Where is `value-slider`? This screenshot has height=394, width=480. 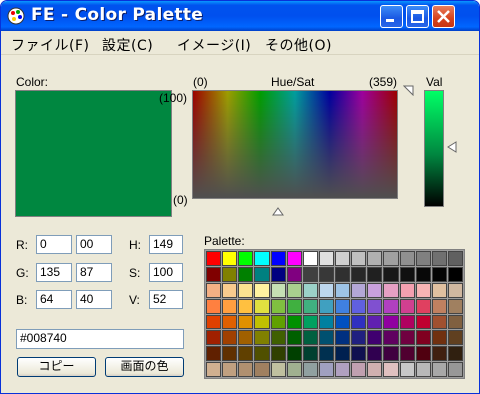
value-slider is located at coordinates (434, 148).